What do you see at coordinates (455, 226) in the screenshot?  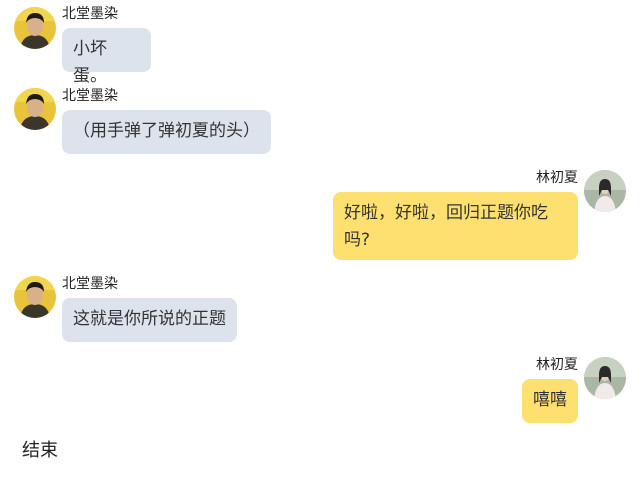 I see `message-bubble: 好啦，好啦，回归正题你吃吗?` at bounding box center [455, 226].